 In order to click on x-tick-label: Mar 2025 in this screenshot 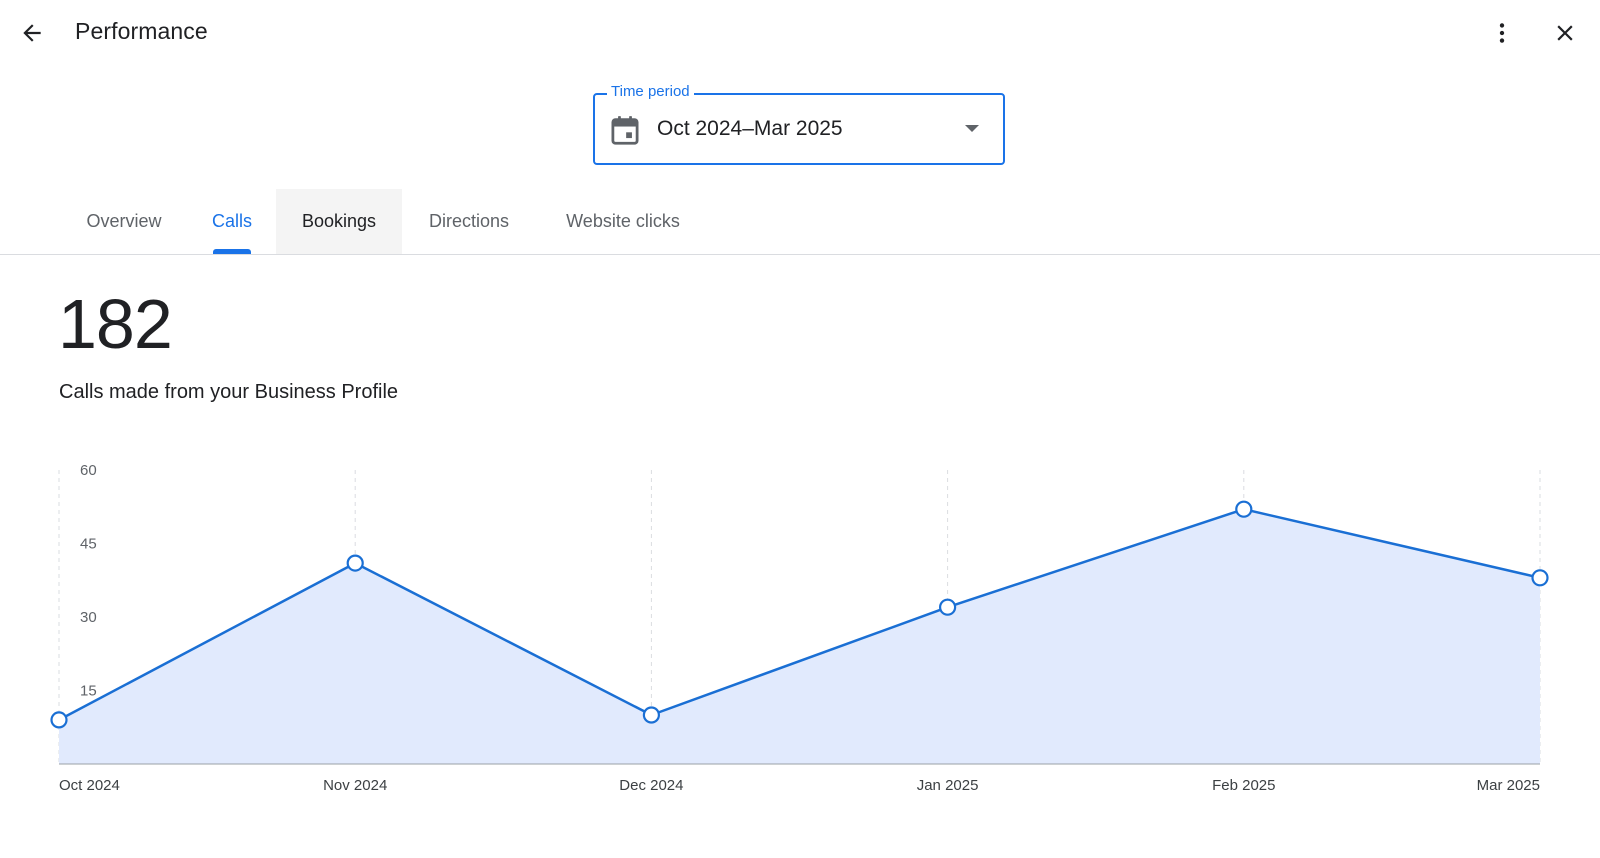, I will do `click(1508, 785)`.